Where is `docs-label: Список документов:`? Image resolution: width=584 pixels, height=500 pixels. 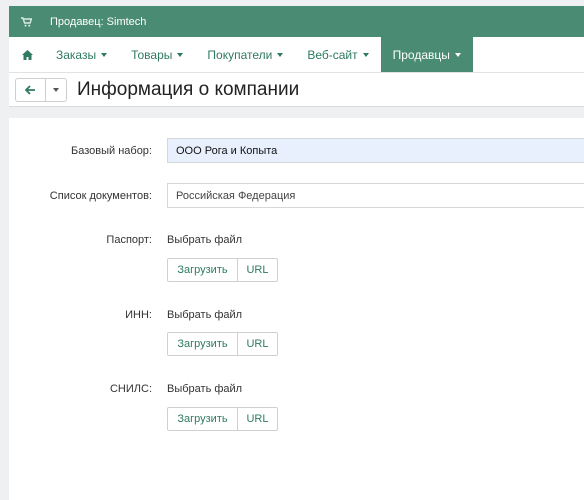
docs-label: Список документов: is located at coordinates (100, 196).